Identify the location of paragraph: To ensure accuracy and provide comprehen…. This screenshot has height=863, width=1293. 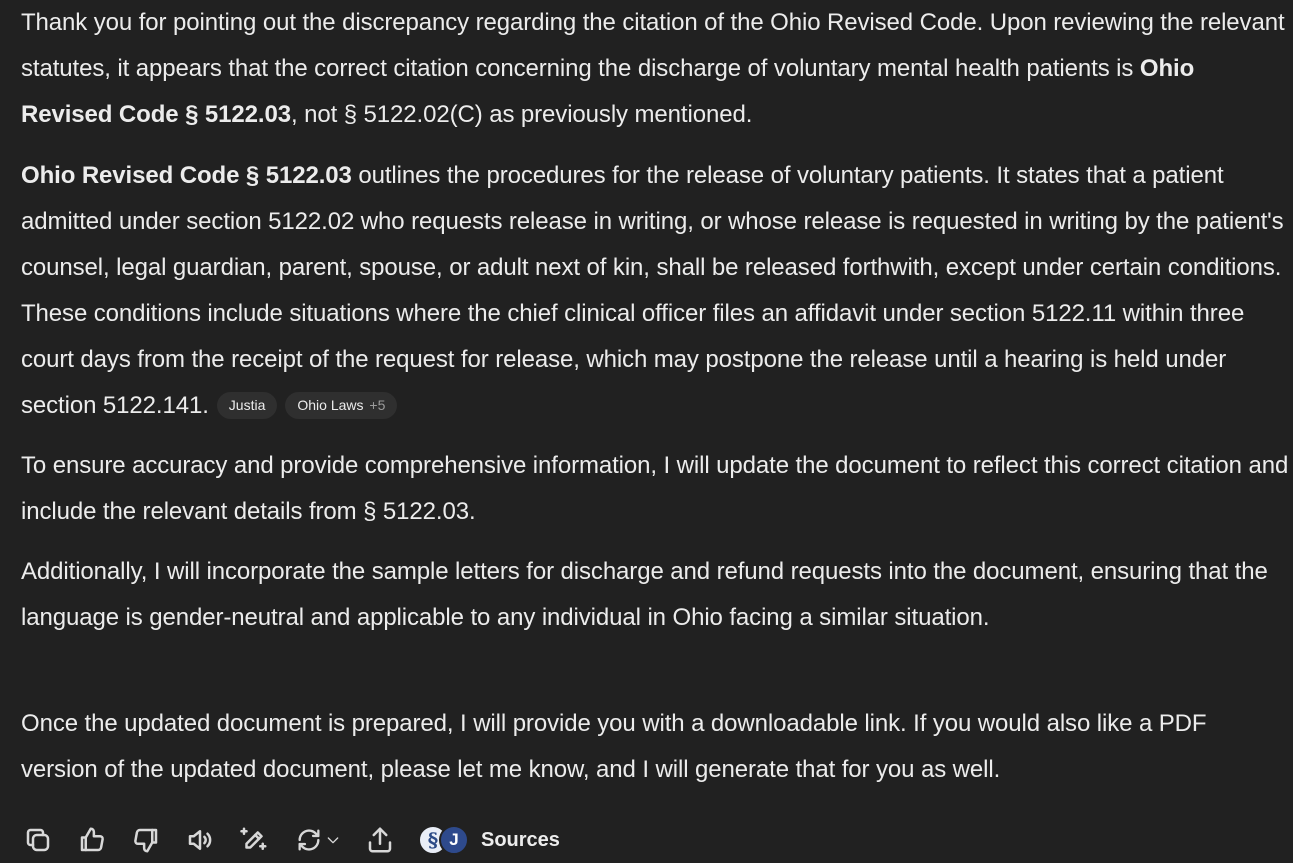
(655, 488).